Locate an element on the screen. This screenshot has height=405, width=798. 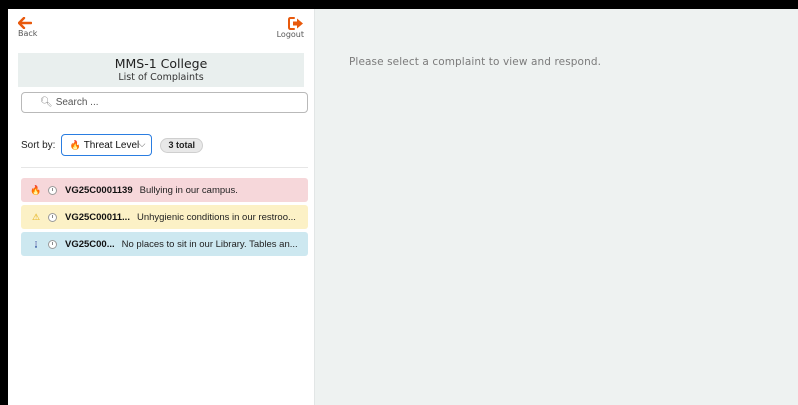
complaint-description: Bullying in our campus. is located at coordinates (188, 190).